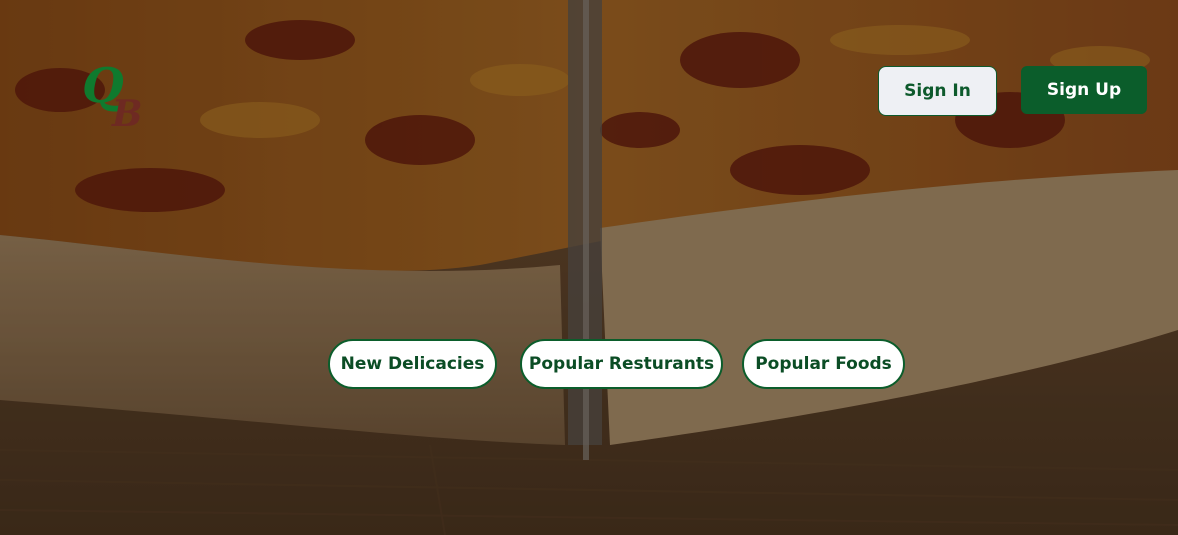 The width and height of the screenshot is (1178, 535). What do you see at coordinates (823, 364) in the screenshot?
I see `popular-foods-button: Popular Foods` at bounding box center [823, 364].